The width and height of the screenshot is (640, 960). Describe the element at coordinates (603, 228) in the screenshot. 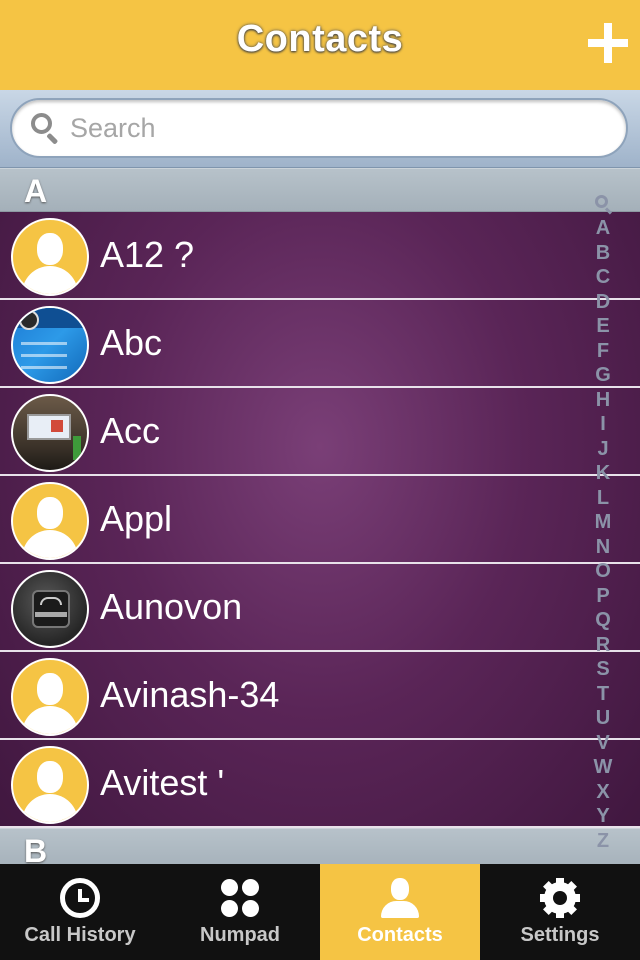

I see `index-letter-a: A` at that location.